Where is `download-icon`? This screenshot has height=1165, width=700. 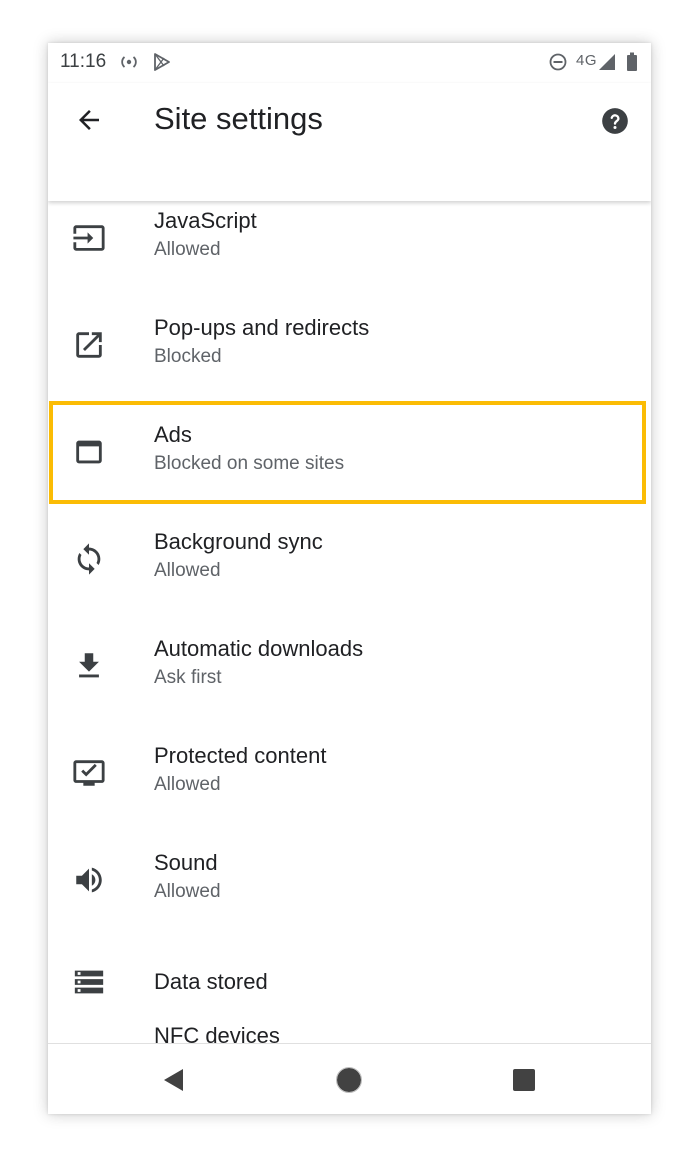 download-icon is located at coordinates (89, 666).